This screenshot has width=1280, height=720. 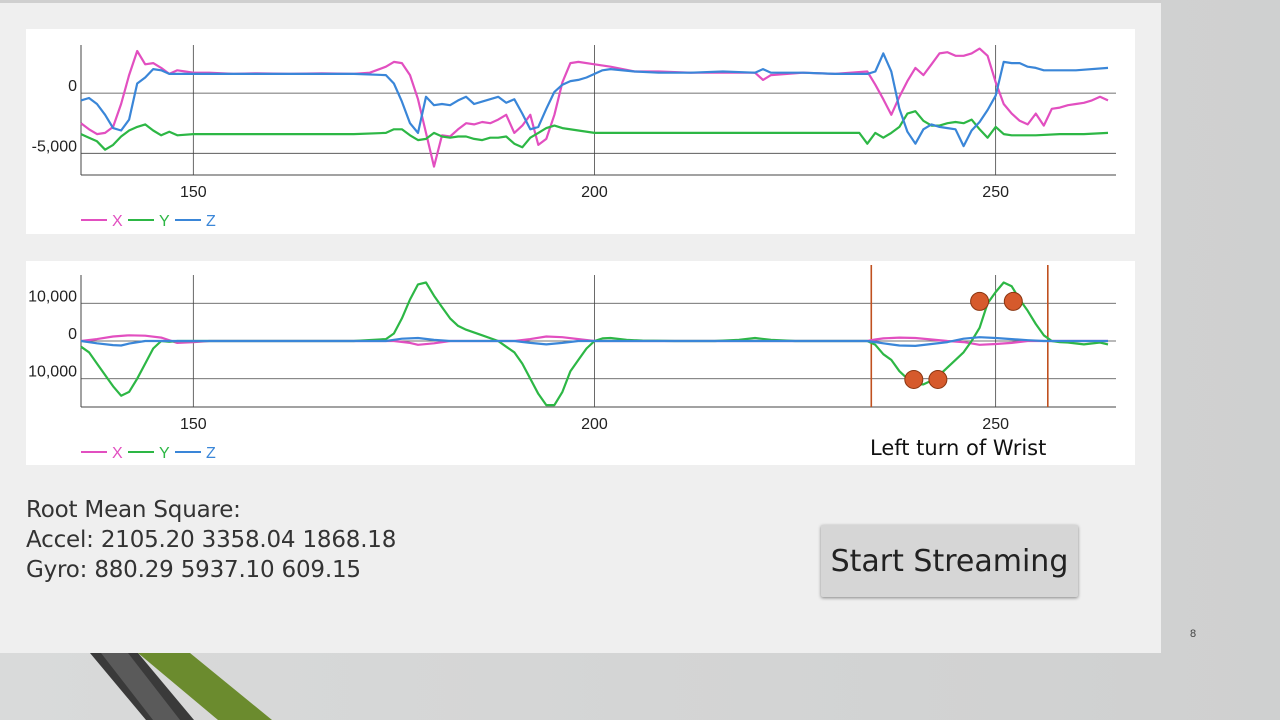 What do you see at coordinates (958, 448) in the screenshot?
I see `left-turn-annotation: Left turn of Wrist` at bounding box center [958, 448].